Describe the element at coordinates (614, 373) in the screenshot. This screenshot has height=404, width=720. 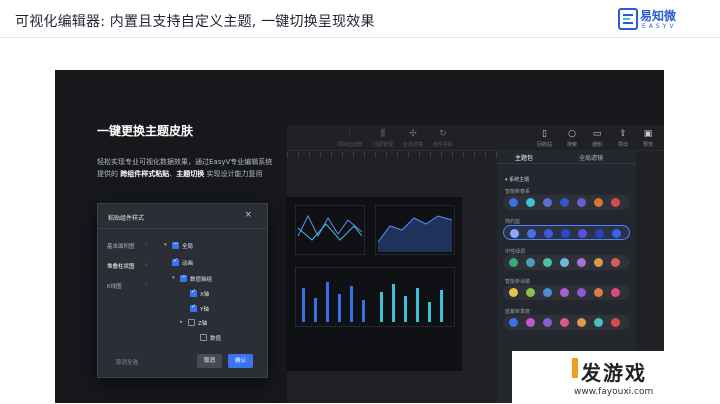
I see `watermark-text: 发游戏` at that location.